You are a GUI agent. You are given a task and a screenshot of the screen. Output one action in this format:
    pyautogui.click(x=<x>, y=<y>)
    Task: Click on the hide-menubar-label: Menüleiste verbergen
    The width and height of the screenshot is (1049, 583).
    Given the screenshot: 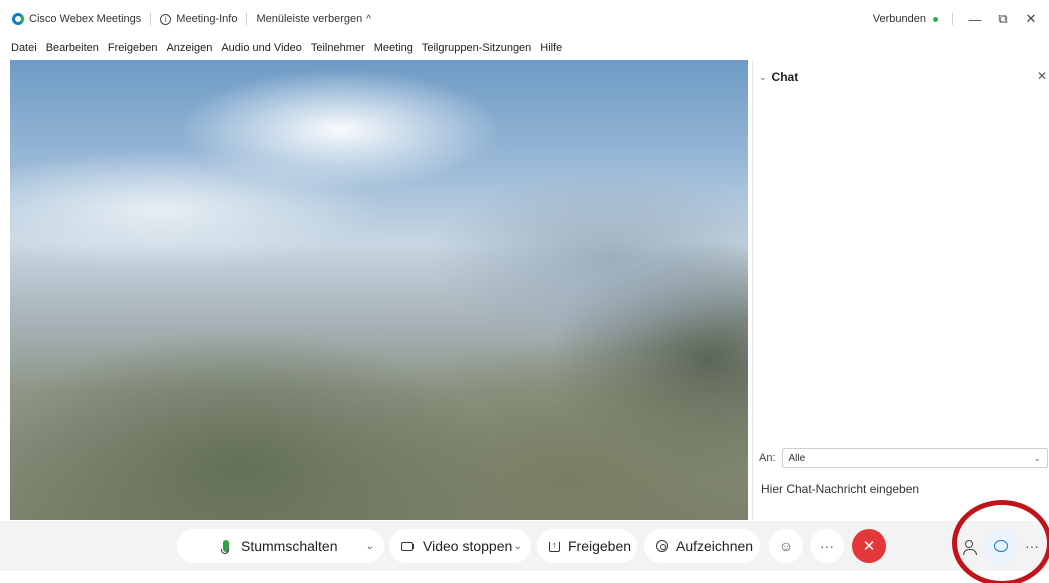 What is the action you would take?
    pyautogui.click(x=309, y=19)
    